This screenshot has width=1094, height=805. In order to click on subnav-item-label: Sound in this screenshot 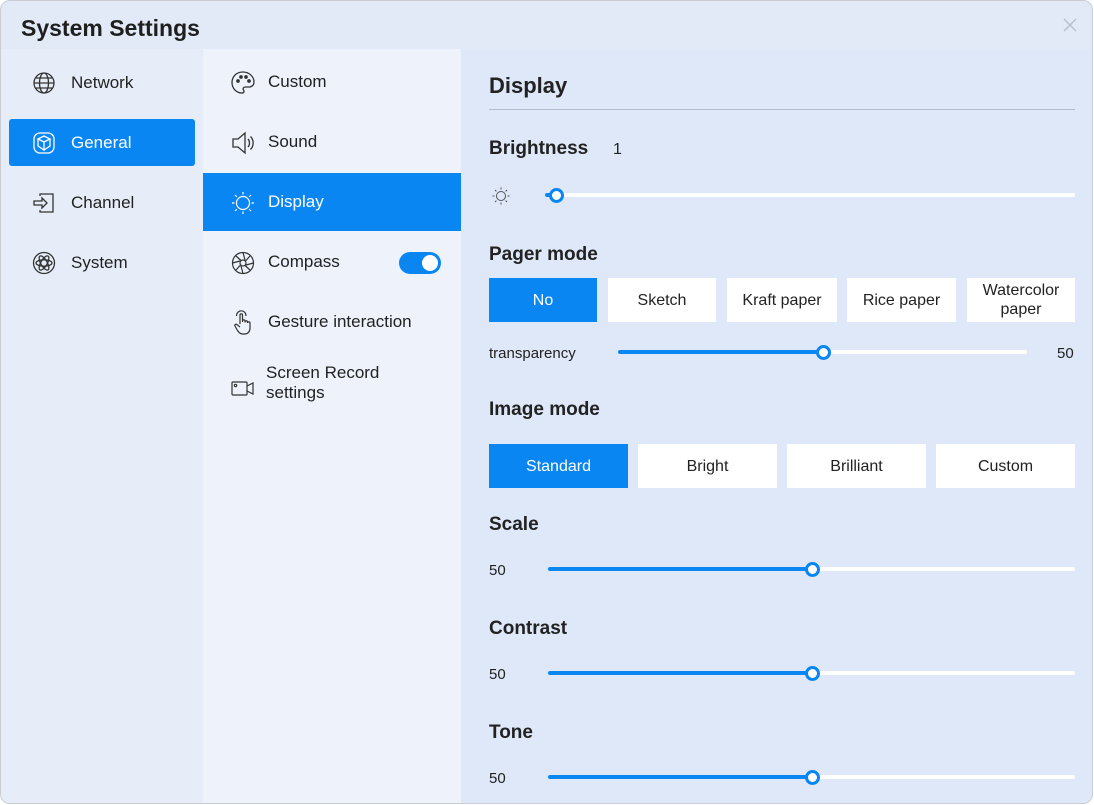, I will do `click(293, 141)`.